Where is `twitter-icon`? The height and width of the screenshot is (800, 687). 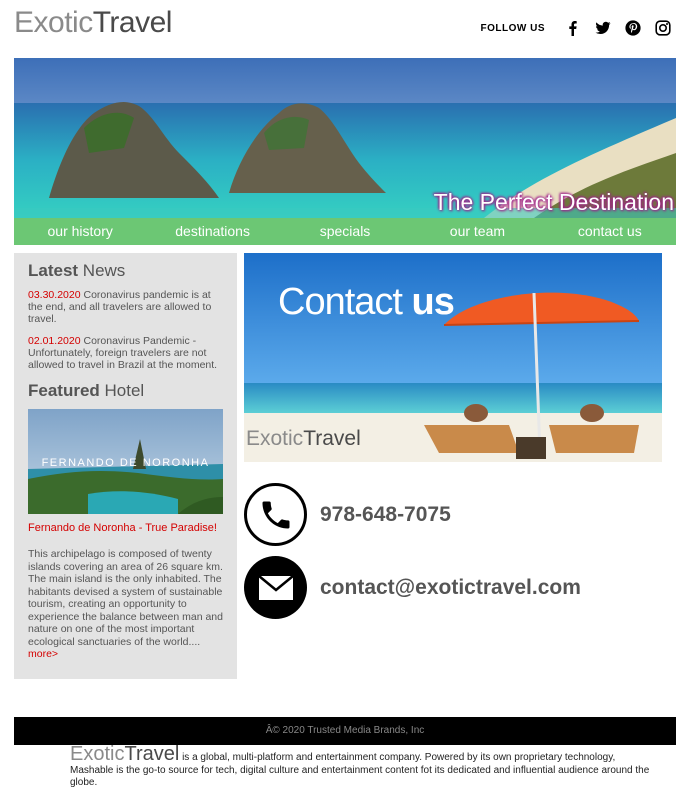
twitter-icon is located at coordinates (603, 28).